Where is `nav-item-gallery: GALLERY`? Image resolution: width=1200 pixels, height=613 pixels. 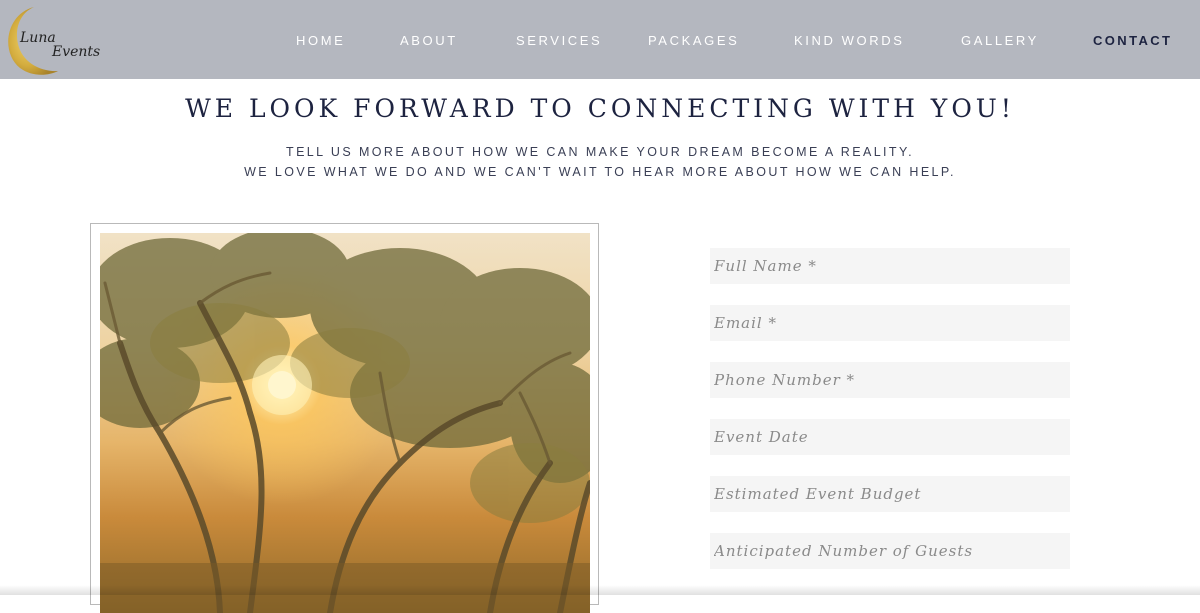 nav-item-gallery: GALLERY is located at coordinates (1000, 40).